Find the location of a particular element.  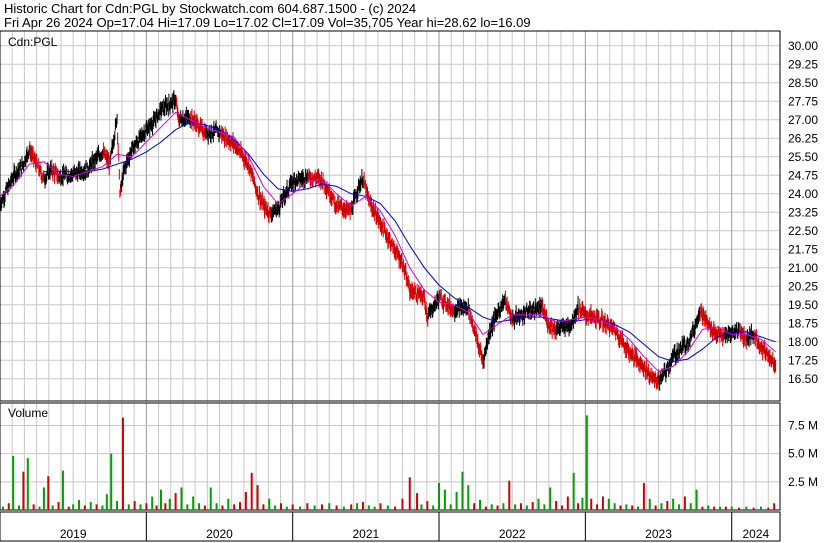

volume-tick-label: 2.5 M is located at coordinates (803, 482).